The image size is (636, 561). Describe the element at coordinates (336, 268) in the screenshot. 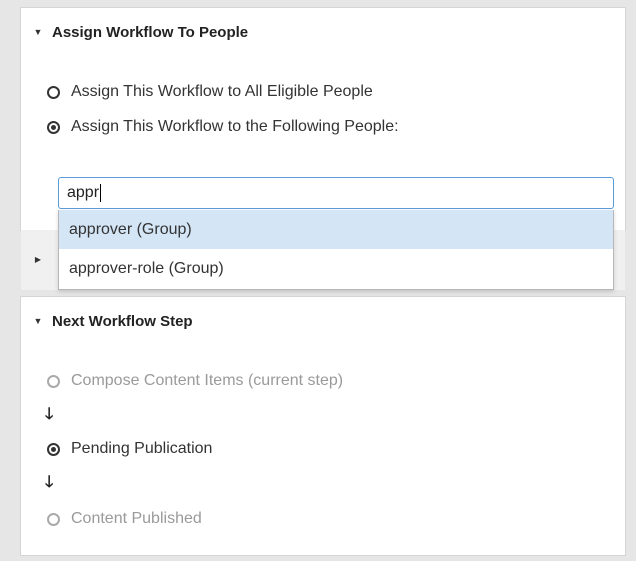

I see `suggestion-item: approver-role (Group)` at that location.